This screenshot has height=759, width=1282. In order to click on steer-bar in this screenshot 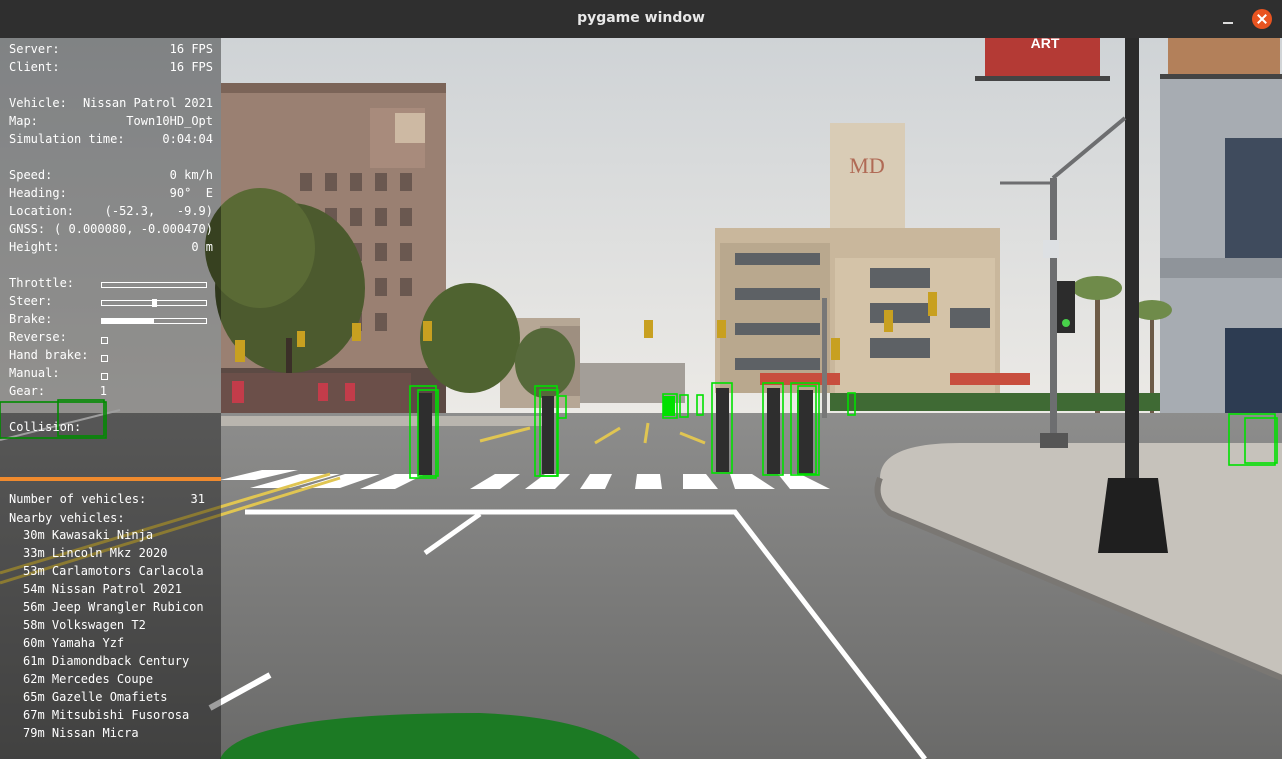, I will do `click(154, 303)`.